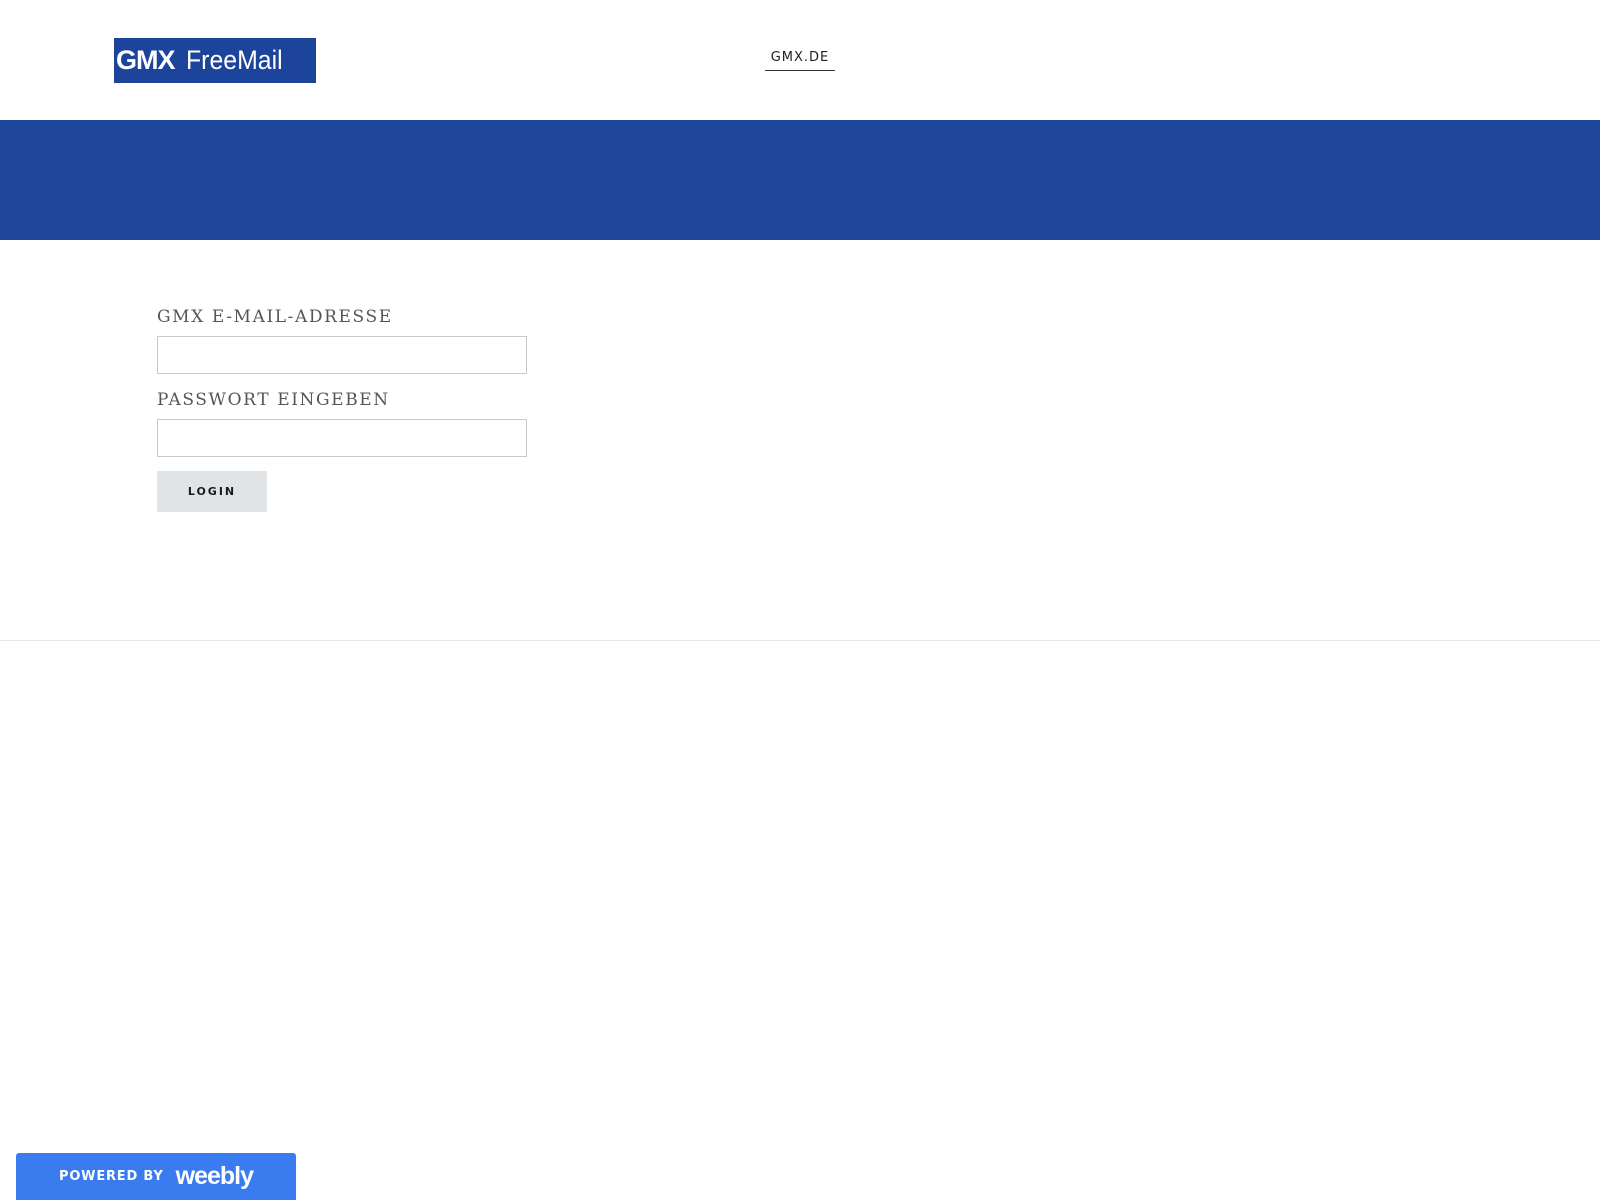 The image size is (1600, 1200). Describe the element at coordinates (275, 317) in the screenshot. I see `email-label: GMX E-MAIL-ADRESSE` at that location.